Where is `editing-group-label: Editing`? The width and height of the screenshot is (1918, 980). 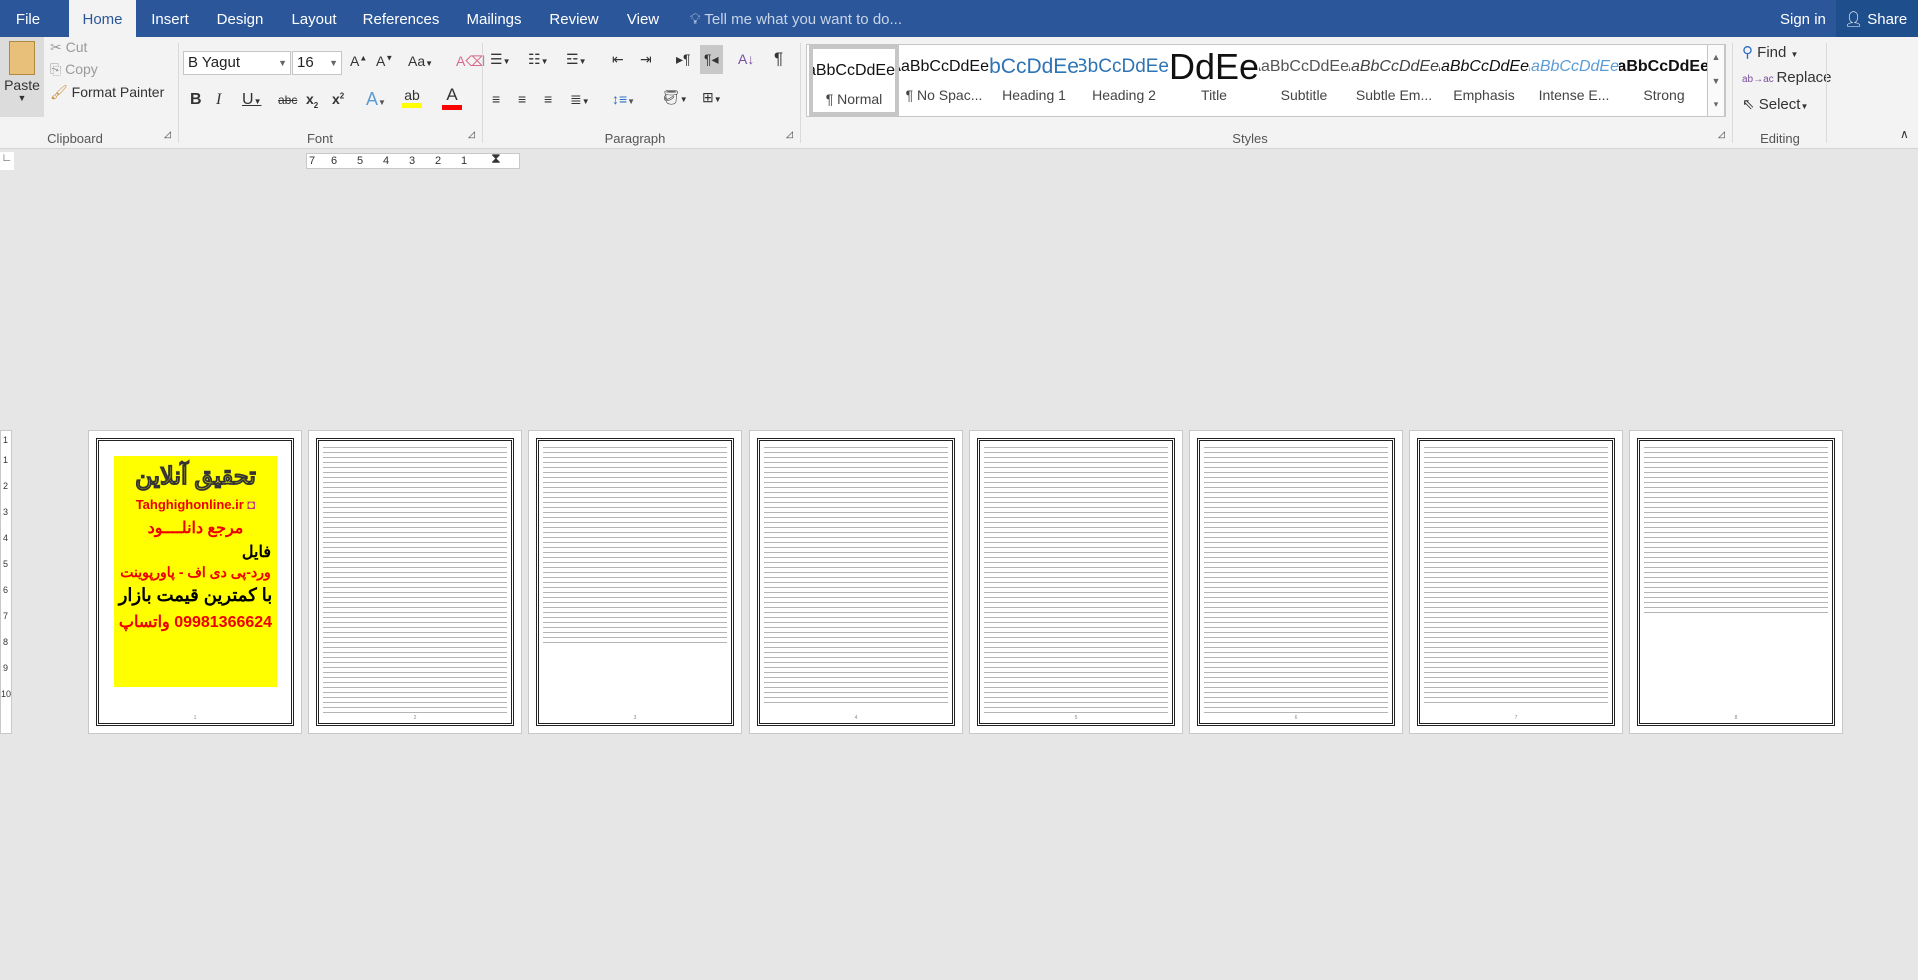 editing-group-label: Editing is located at coordinates (1780, 138).